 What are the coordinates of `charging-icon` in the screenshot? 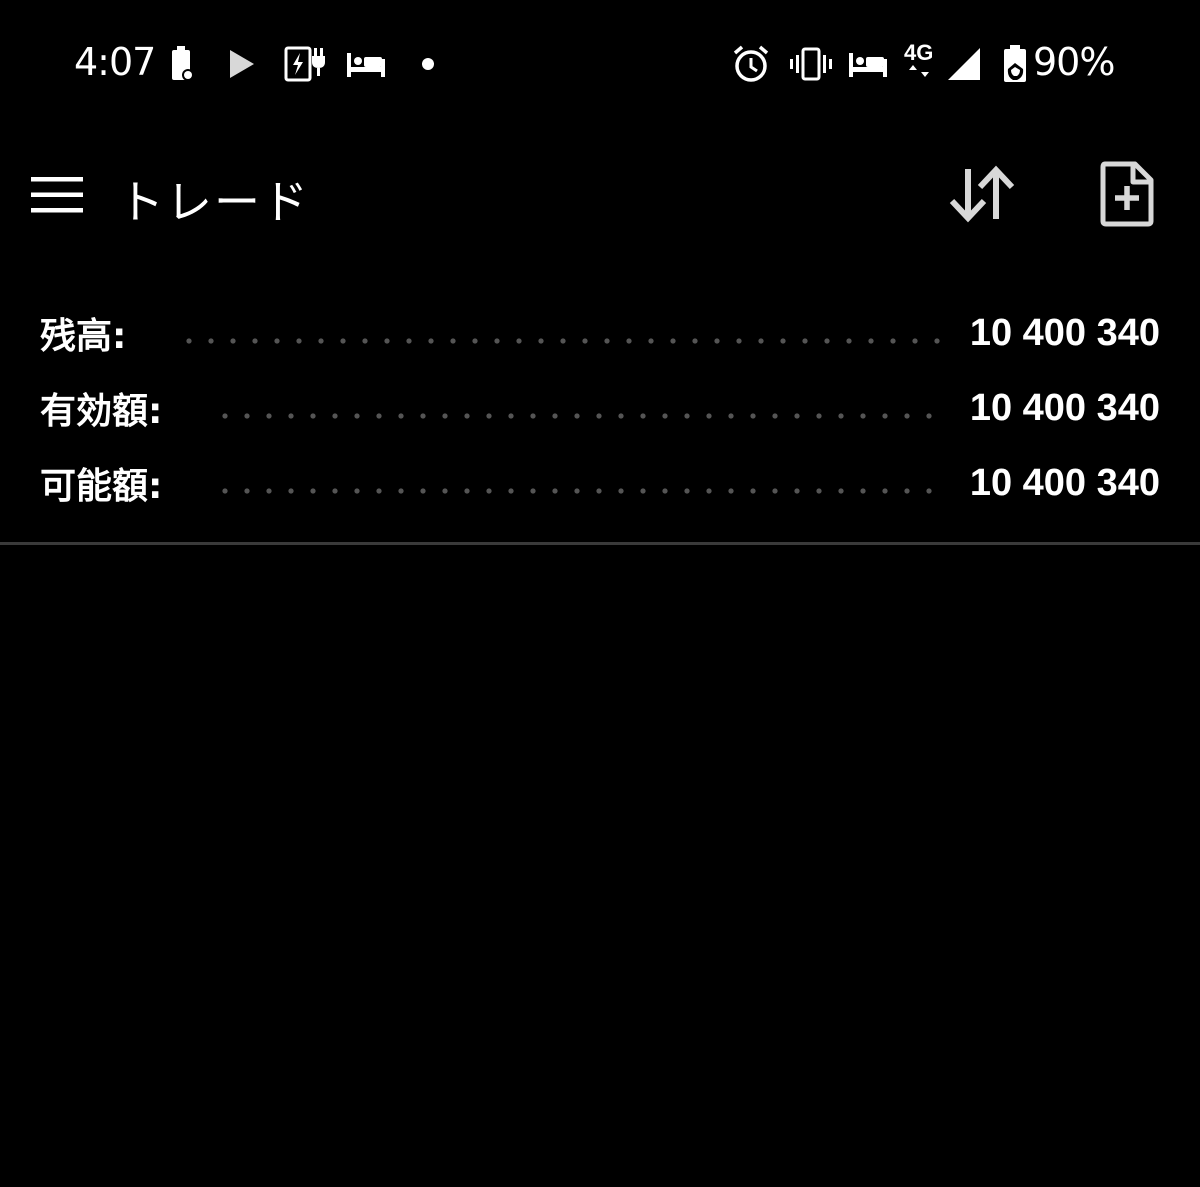 It's located at (305, 64).